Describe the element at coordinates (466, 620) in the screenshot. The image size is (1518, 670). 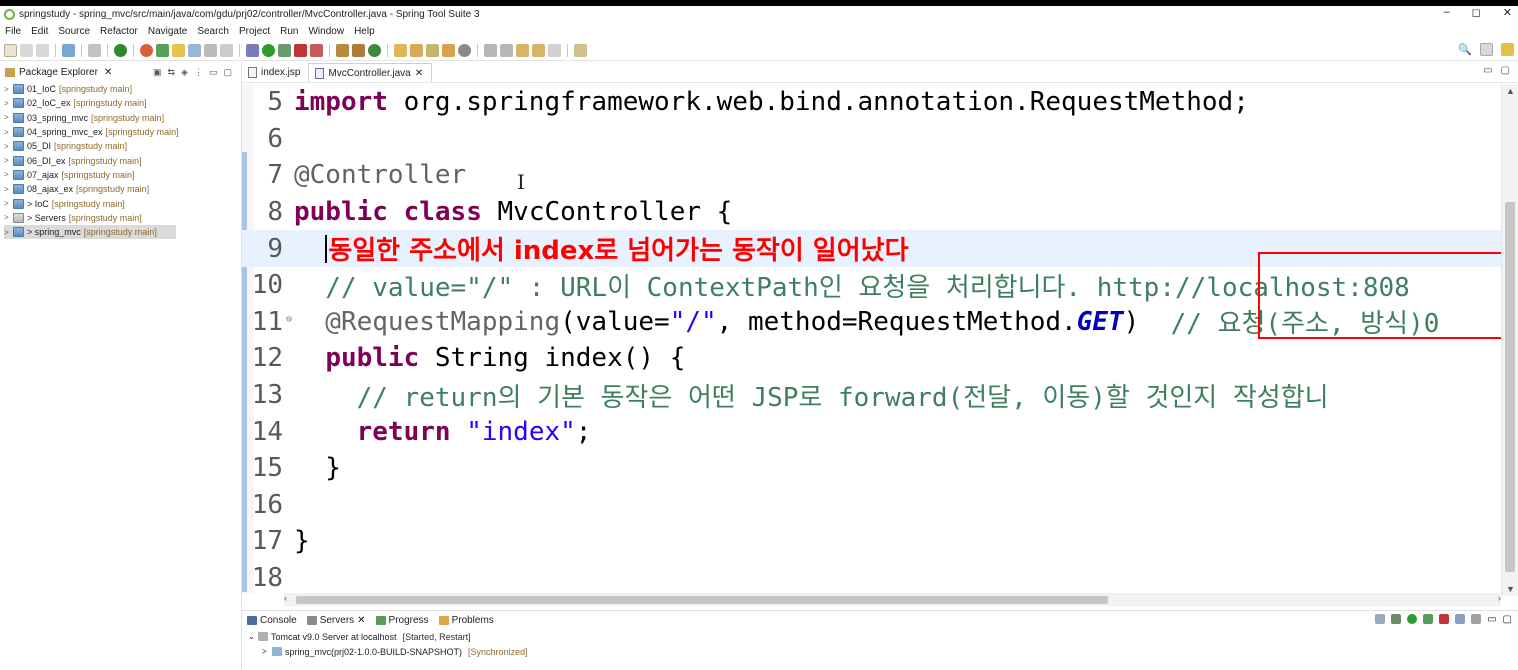
I see `tab-problems: Problems` at that location.